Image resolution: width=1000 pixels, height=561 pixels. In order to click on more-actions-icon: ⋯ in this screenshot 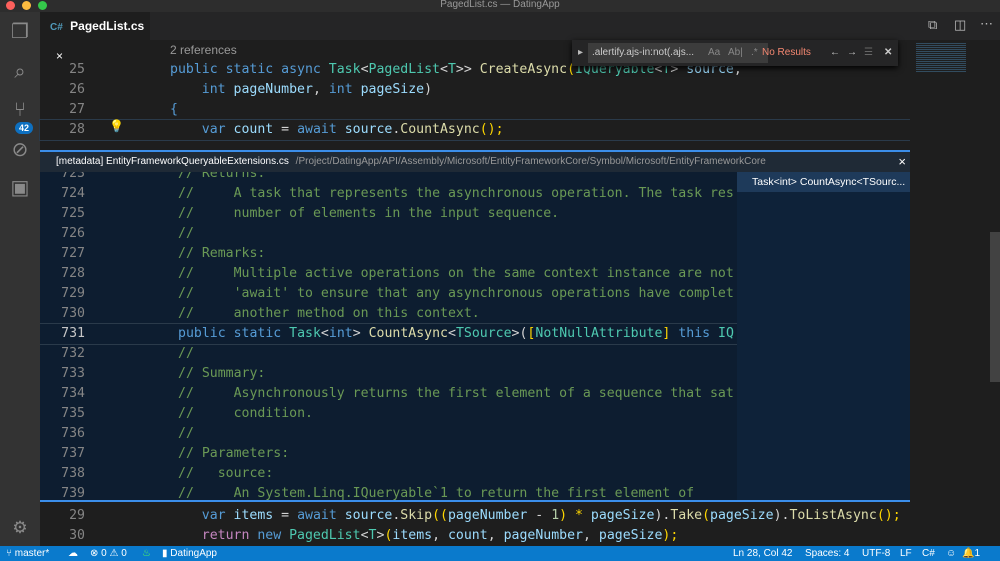, I will do `click(986, 24)`.